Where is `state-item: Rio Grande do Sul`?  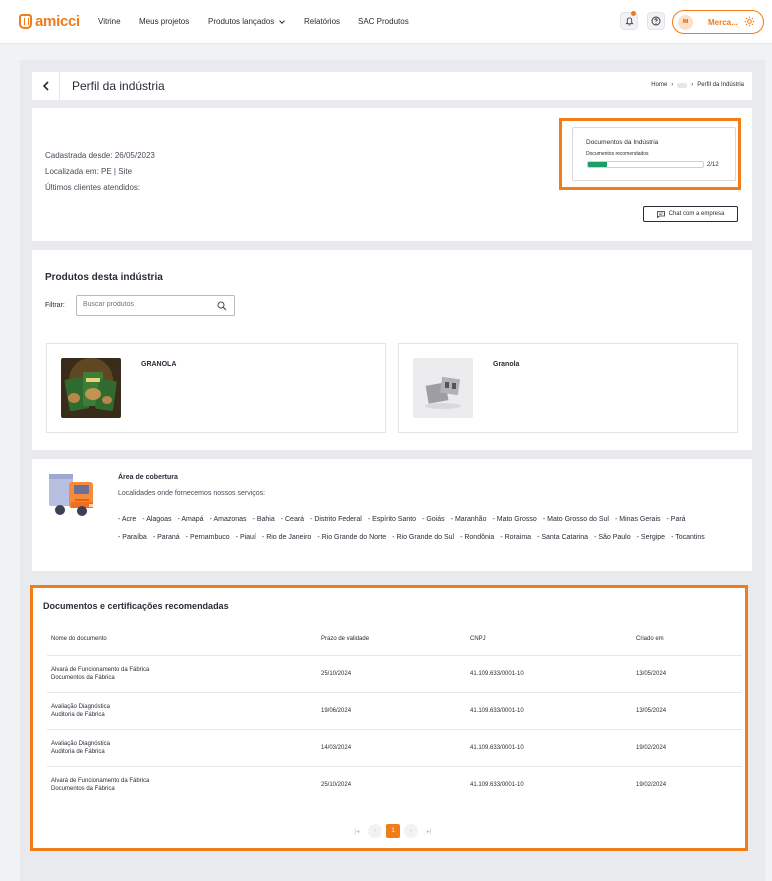 state-item: Rio Grande do Sul is located at coordinates (423, 538).